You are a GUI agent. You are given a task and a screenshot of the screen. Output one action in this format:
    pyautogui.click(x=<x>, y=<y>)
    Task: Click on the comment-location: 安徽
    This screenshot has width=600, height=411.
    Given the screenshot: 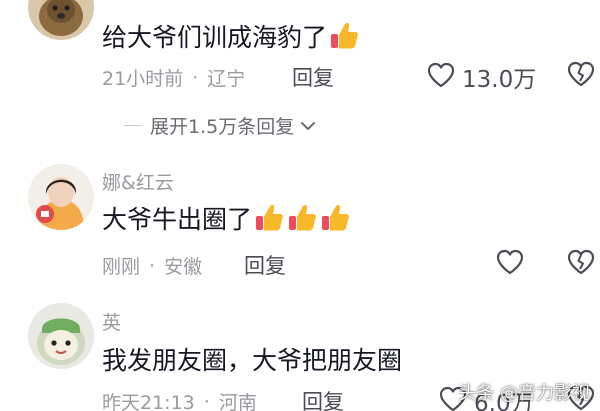 What is the action you would take?
    pyautogui.click(x=183, y=267)
    